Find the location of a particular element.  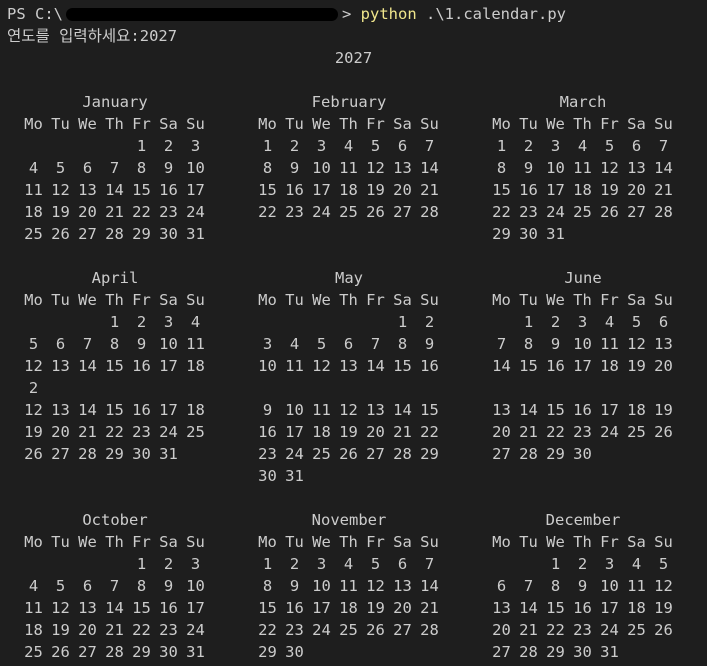

week-row: 18 19 20 21 22 23 24 is located at coordinates (115, 630).